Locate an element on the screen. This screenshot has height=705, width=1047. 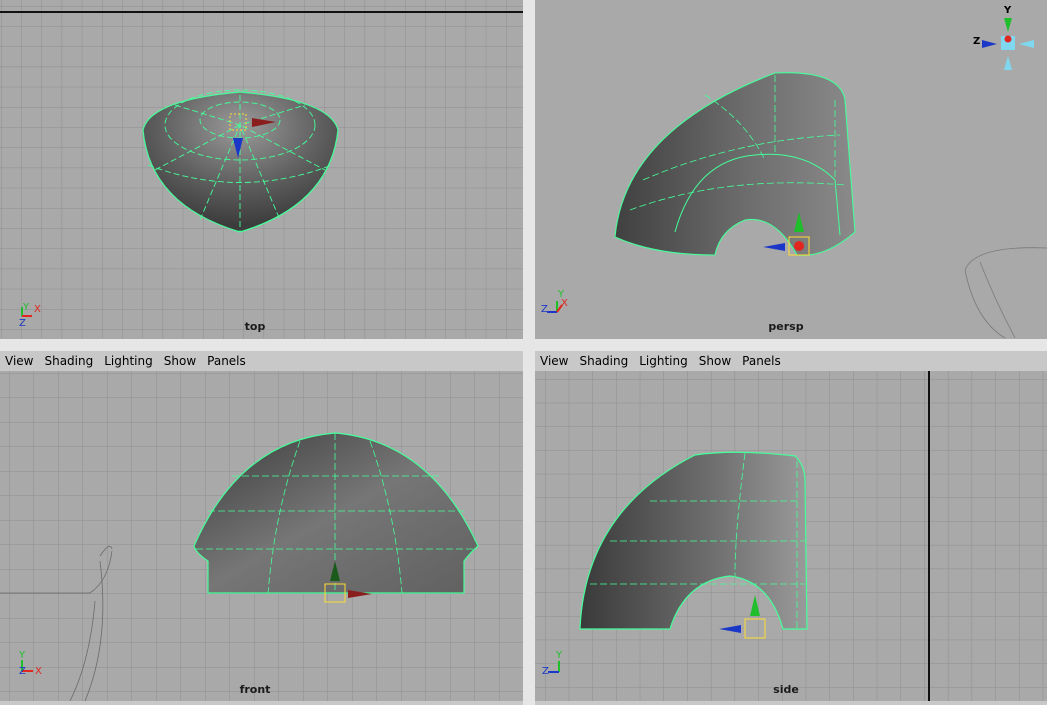
side-menubar: View Shading Lighting Show Panels is located at coordinates (791, 361).